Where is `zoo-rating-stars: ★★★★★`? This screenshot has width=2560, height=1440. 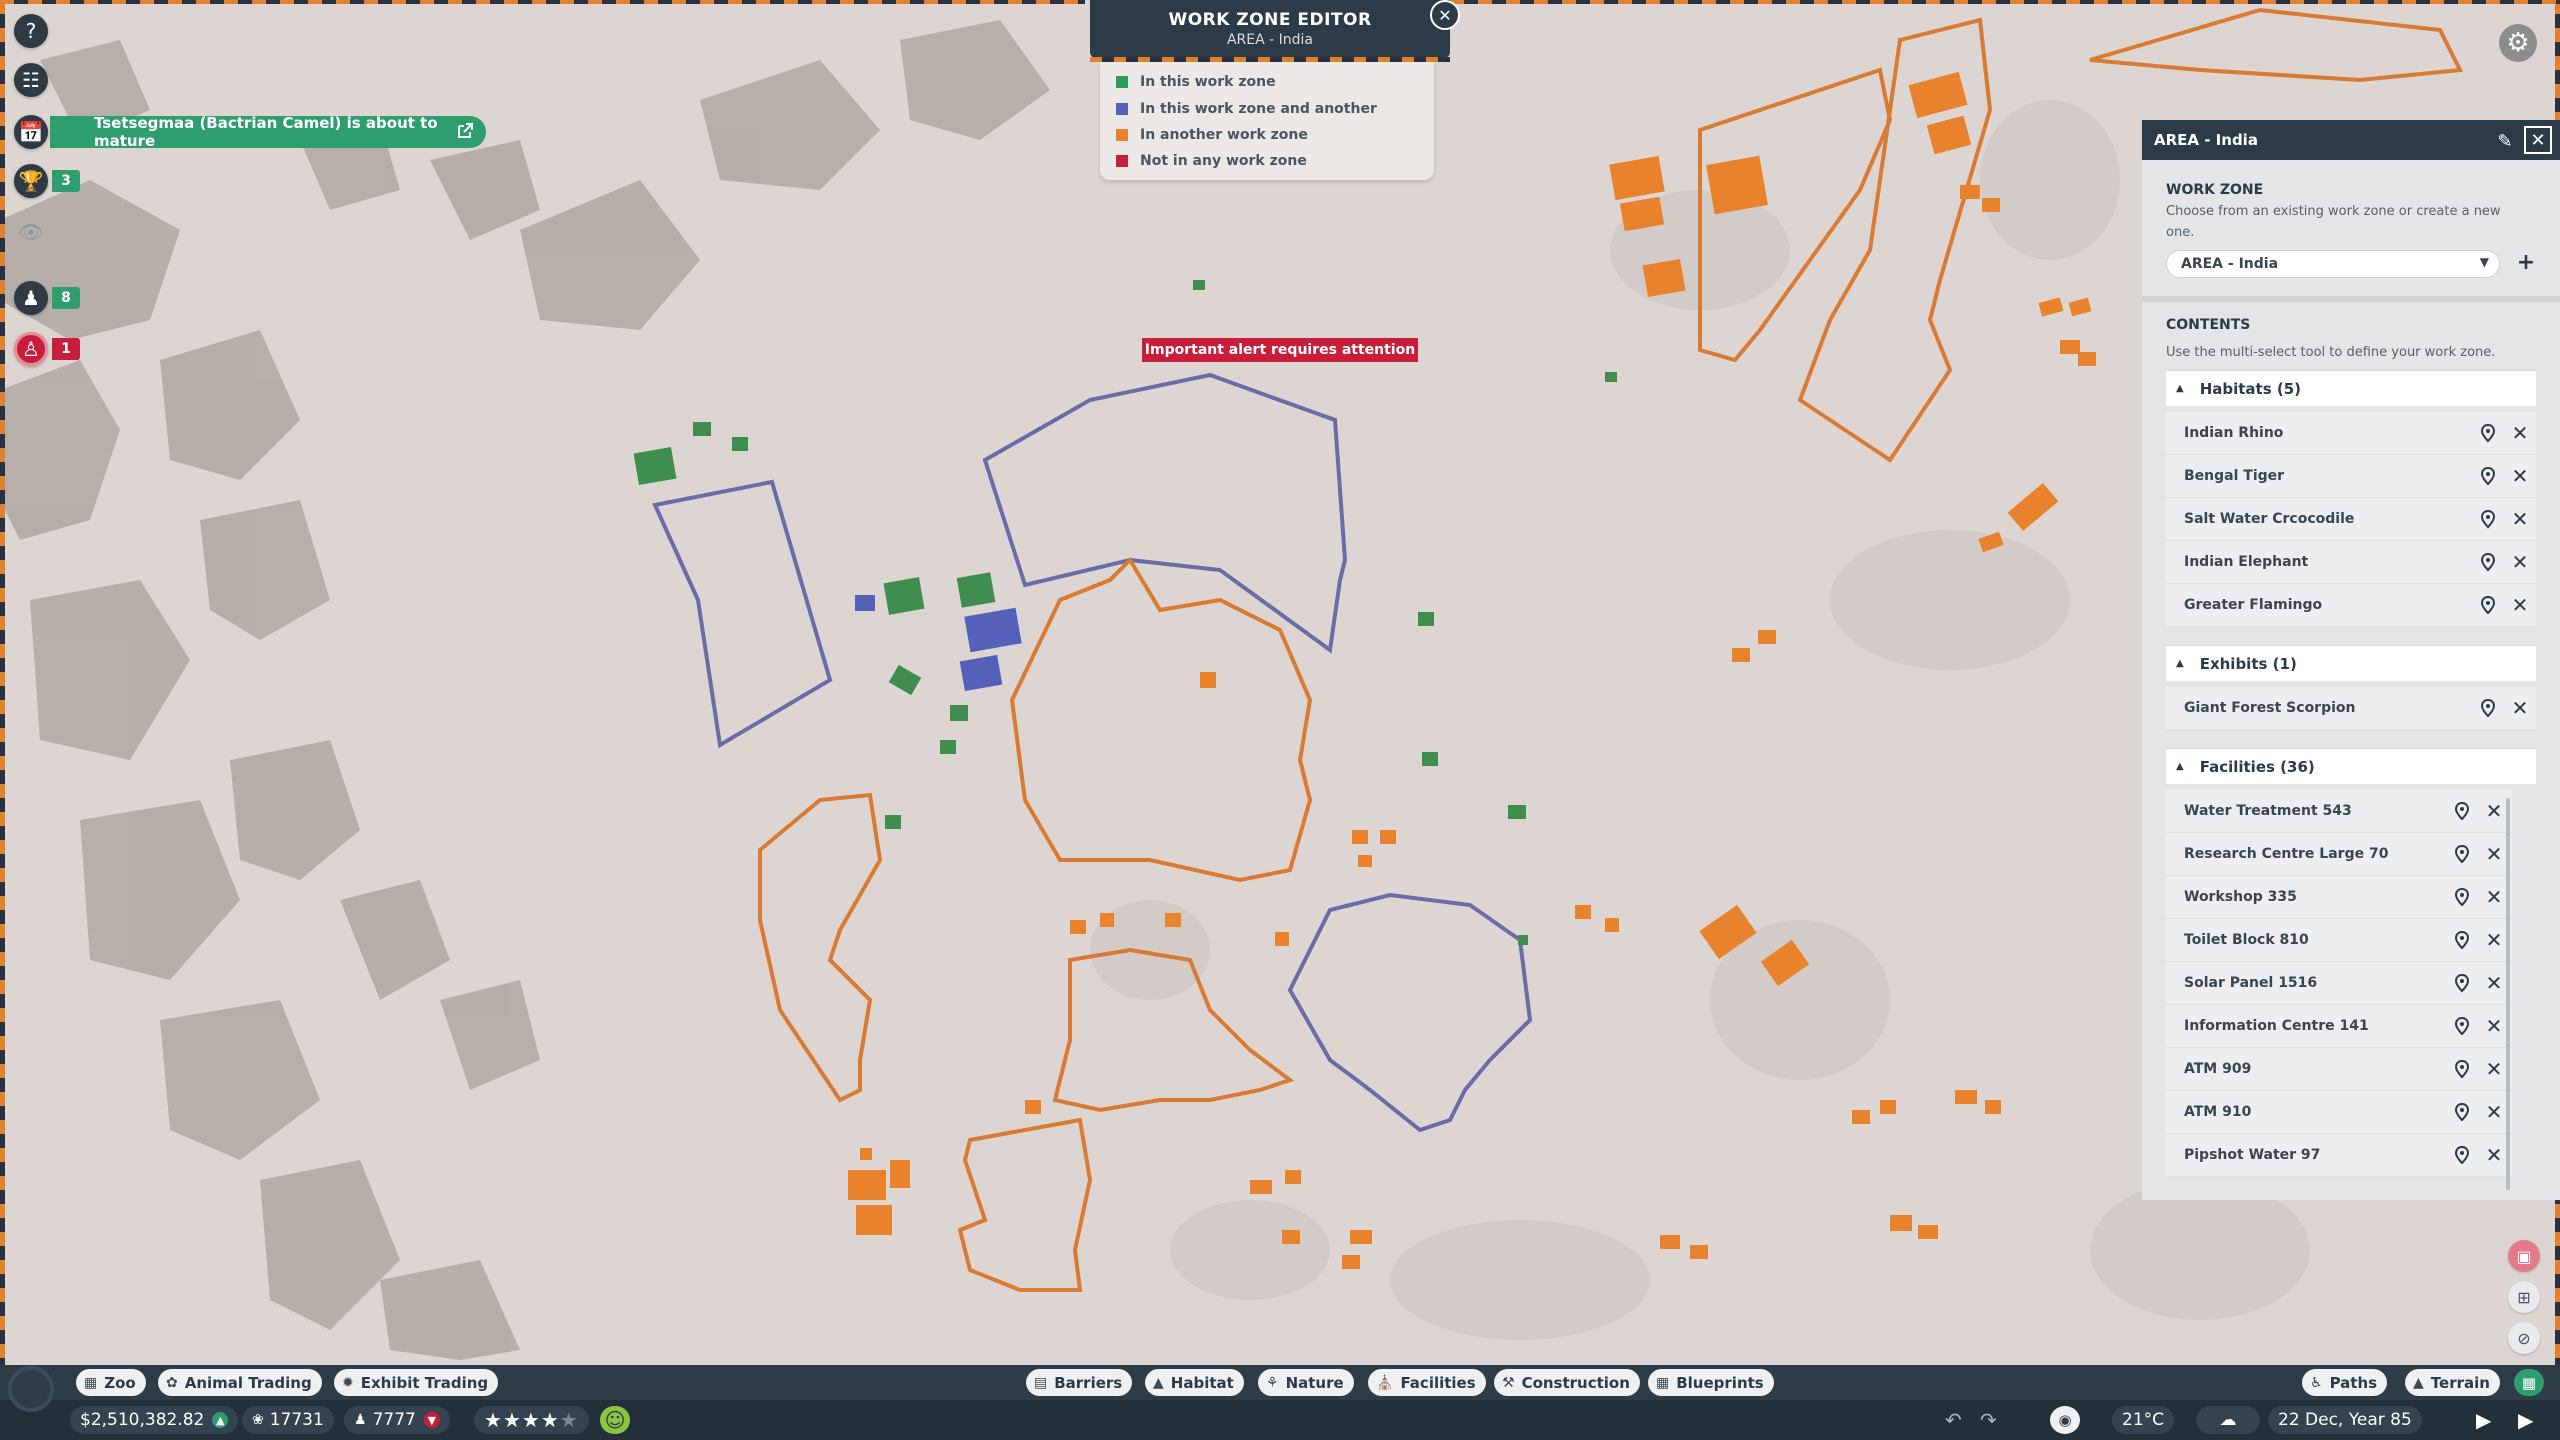 zoo-rating-stars: ★★★★★ is located at coordinates (531, 1420).